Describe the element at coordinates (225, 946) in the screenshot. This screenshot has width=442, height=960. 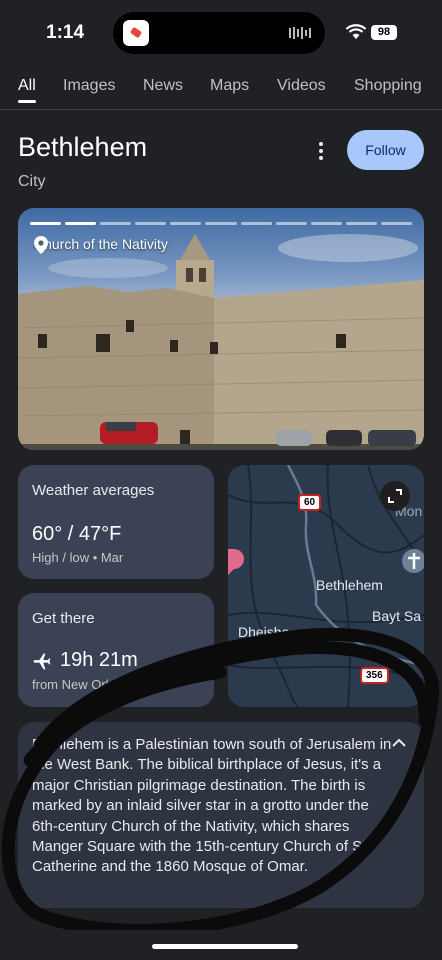
I see `home-indicator` at that location.